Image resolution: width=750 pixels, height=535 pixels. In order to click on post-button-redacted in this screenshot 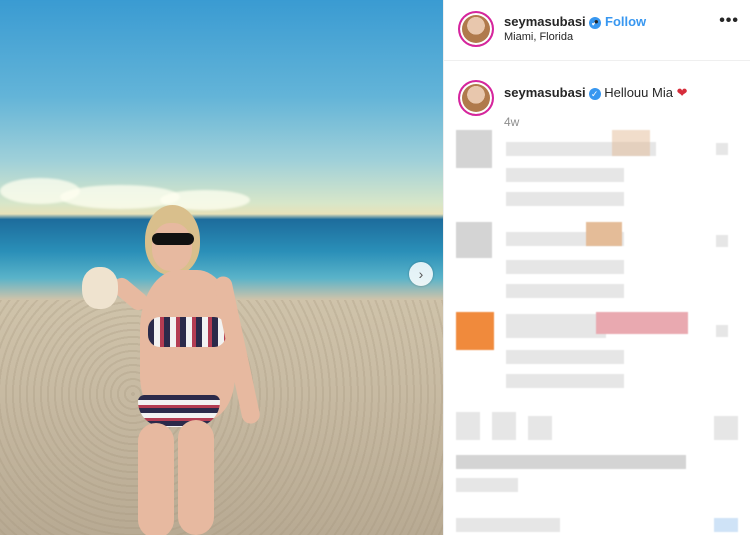, I will do `click(726, 525)`.